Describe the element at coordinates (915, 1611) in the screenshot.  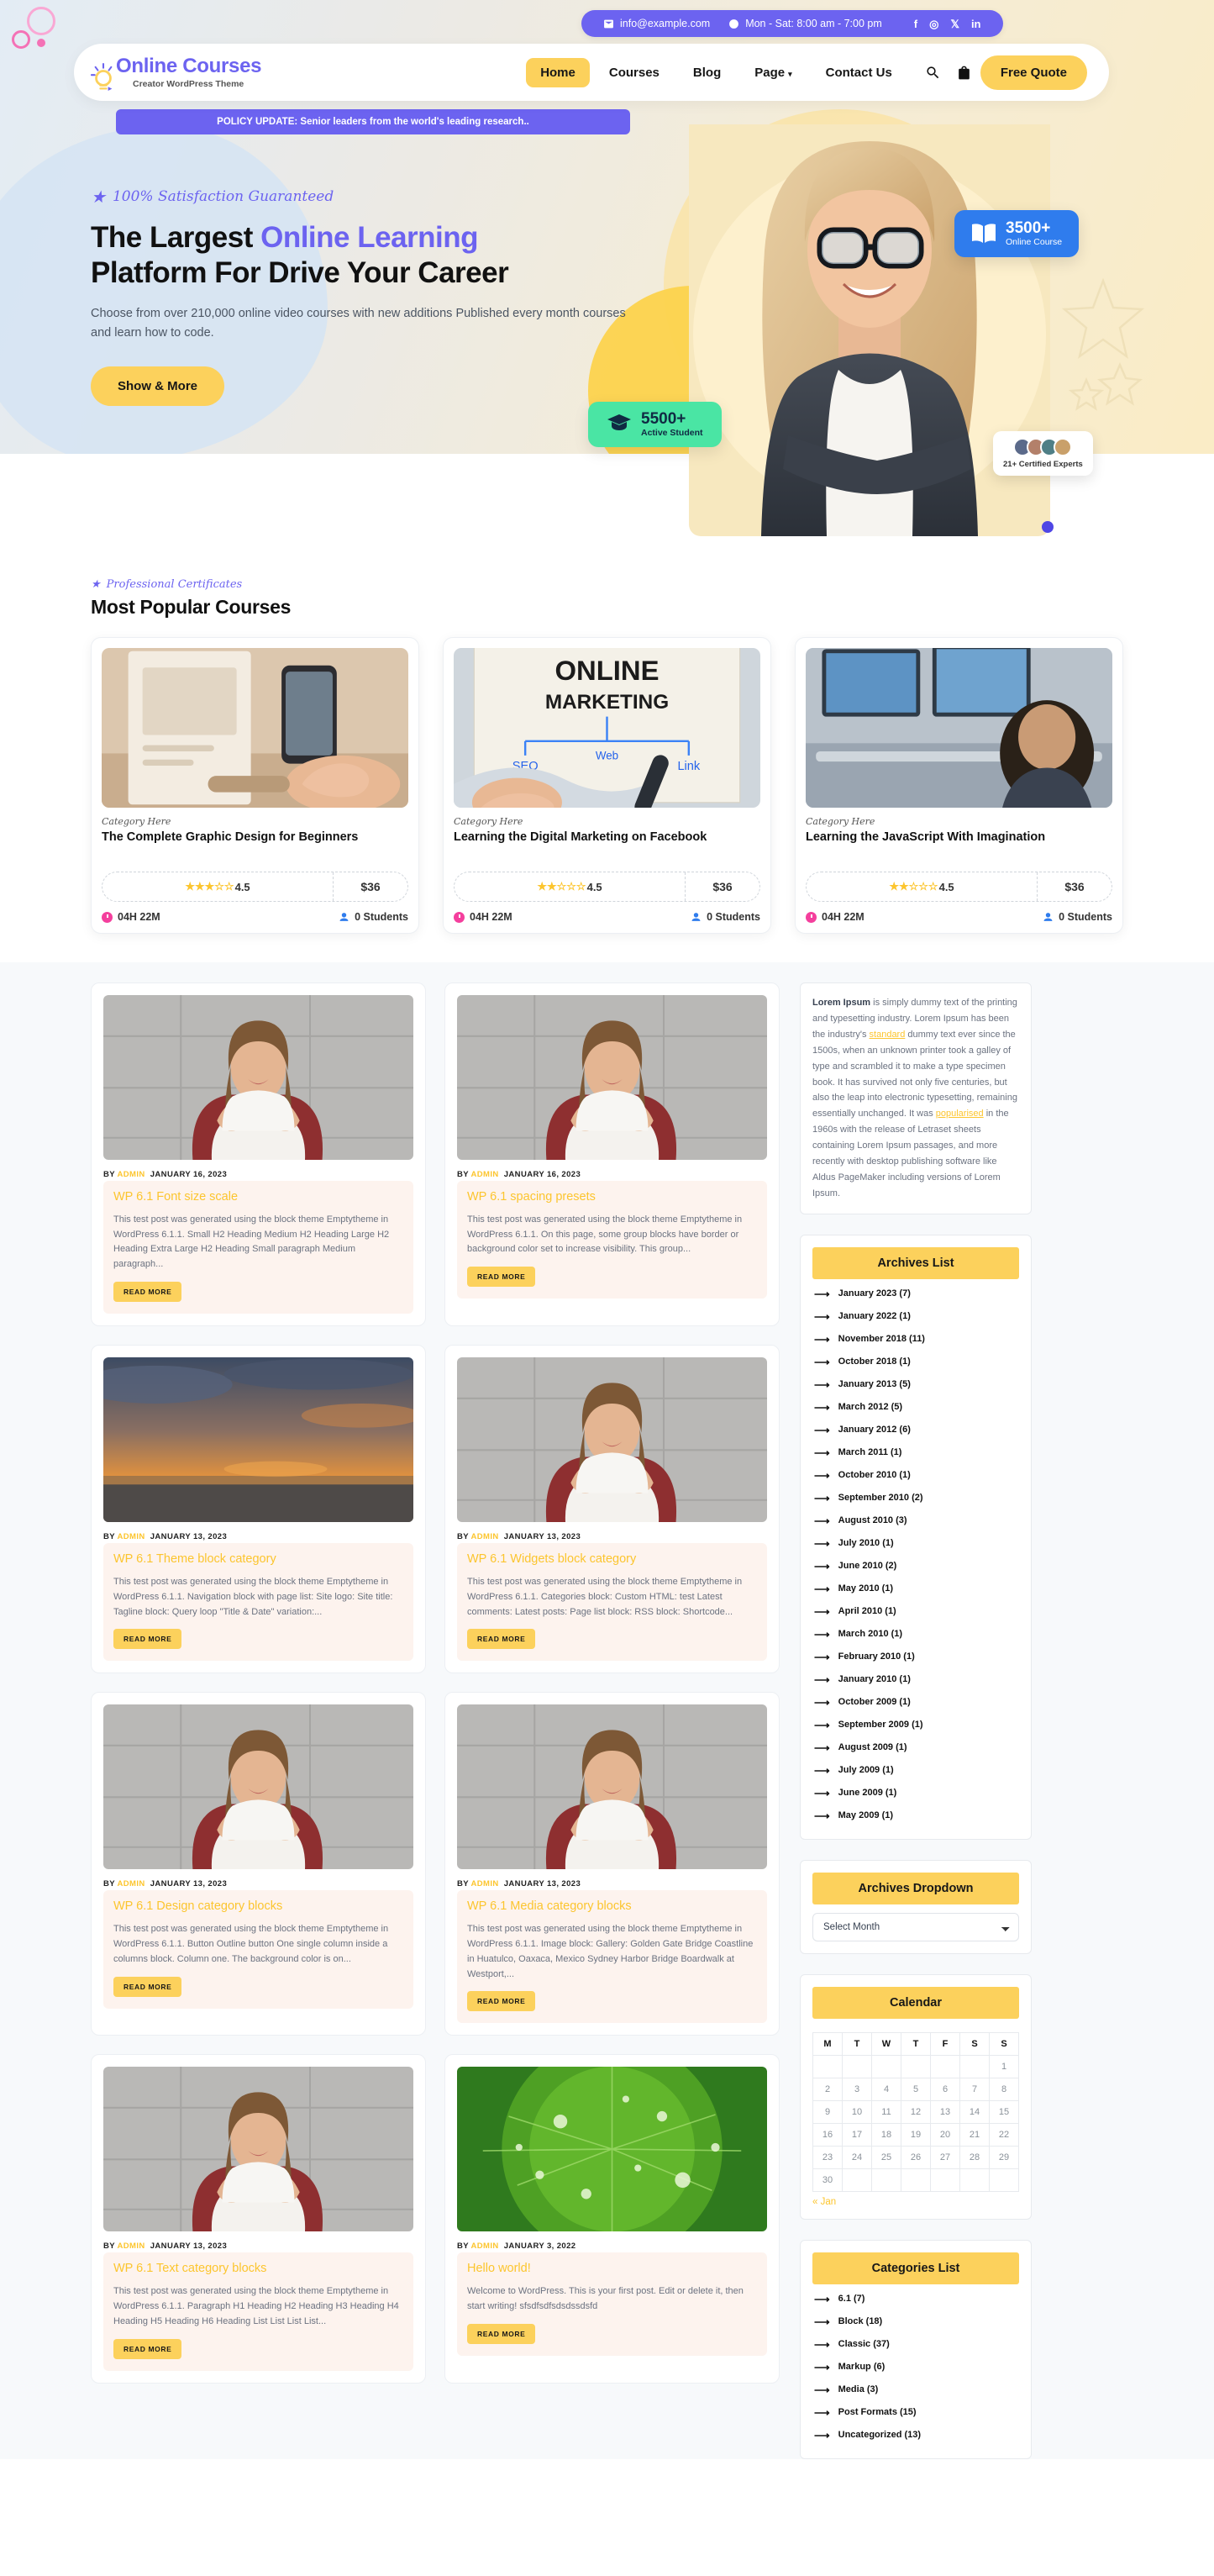
I see `archives-list-item: ⟶ April 2010 (1)` at that location.